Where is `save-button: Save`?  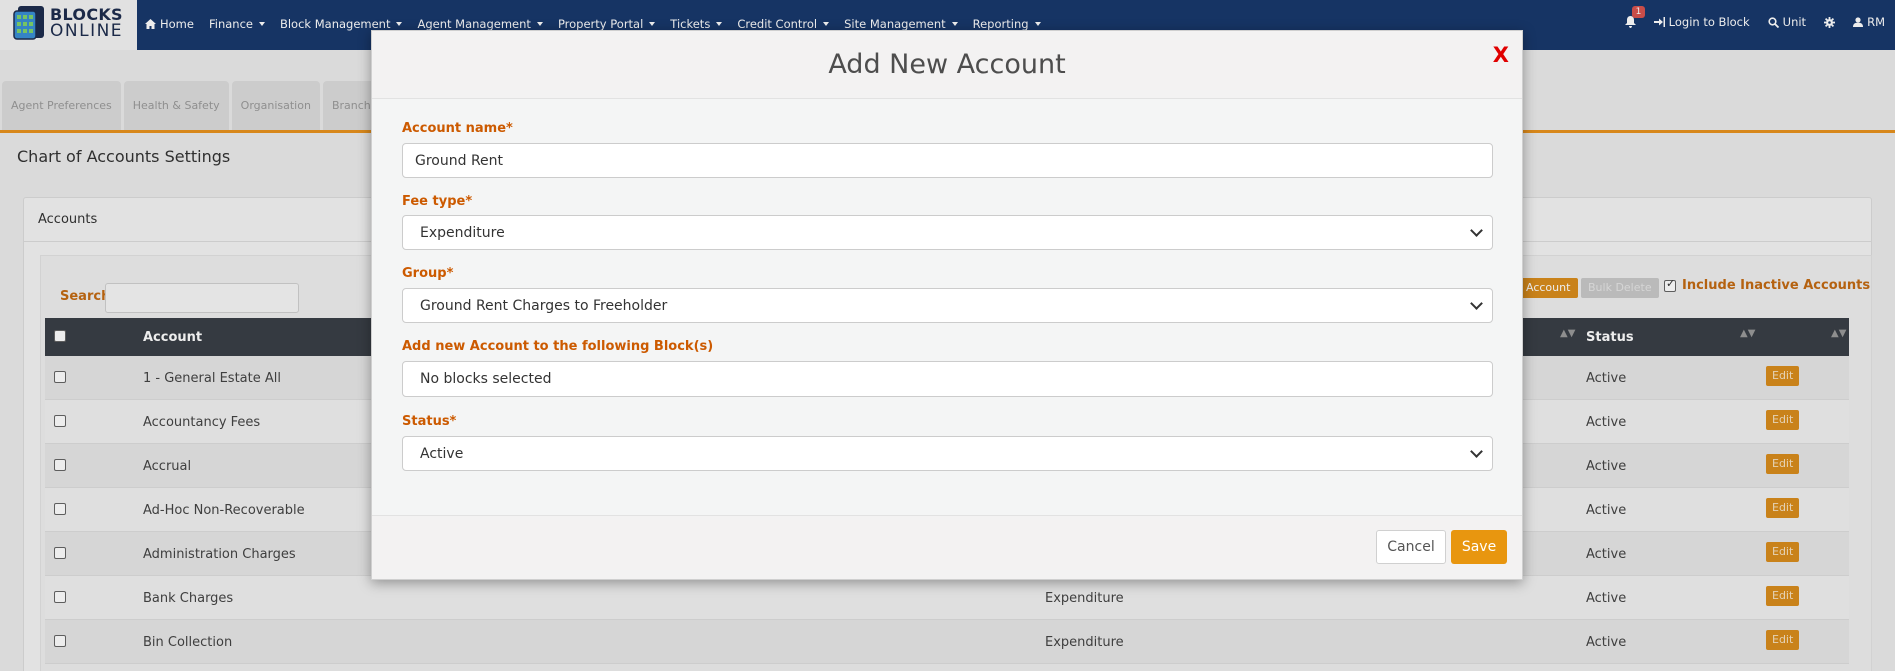 save-button: Save is located at coordinates (1479, 547).